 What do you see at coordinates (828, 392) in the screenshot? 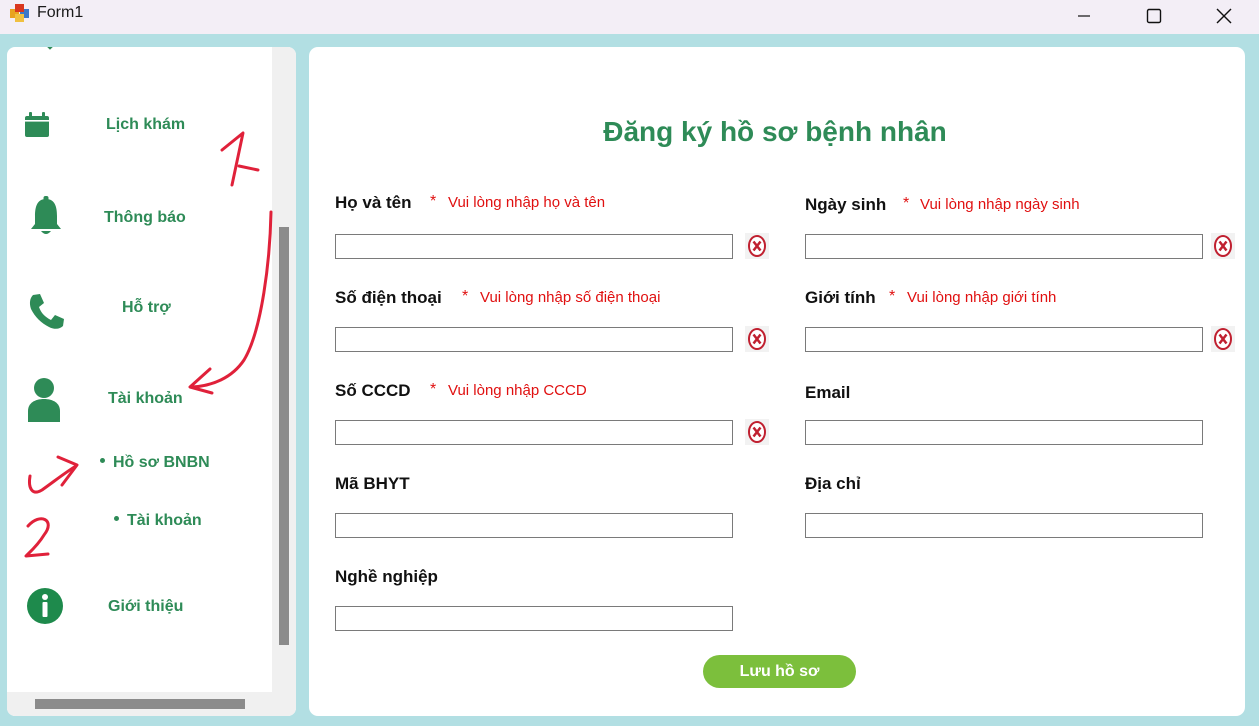
I see `email-label: Email` at bounding box center [828, 392].